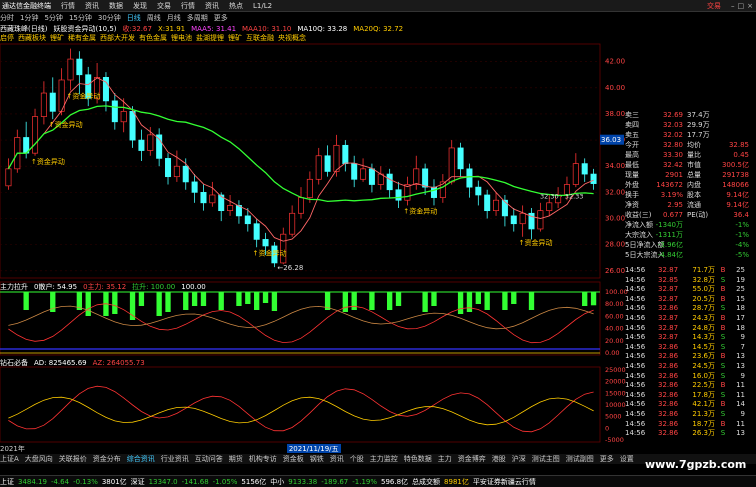 The height and width of the screenshot is (487, 756). What do you see at coordinates (703, 327) in the screenshot?
I see `trade-cell: 24.8万` at bounding box center [703, 327].